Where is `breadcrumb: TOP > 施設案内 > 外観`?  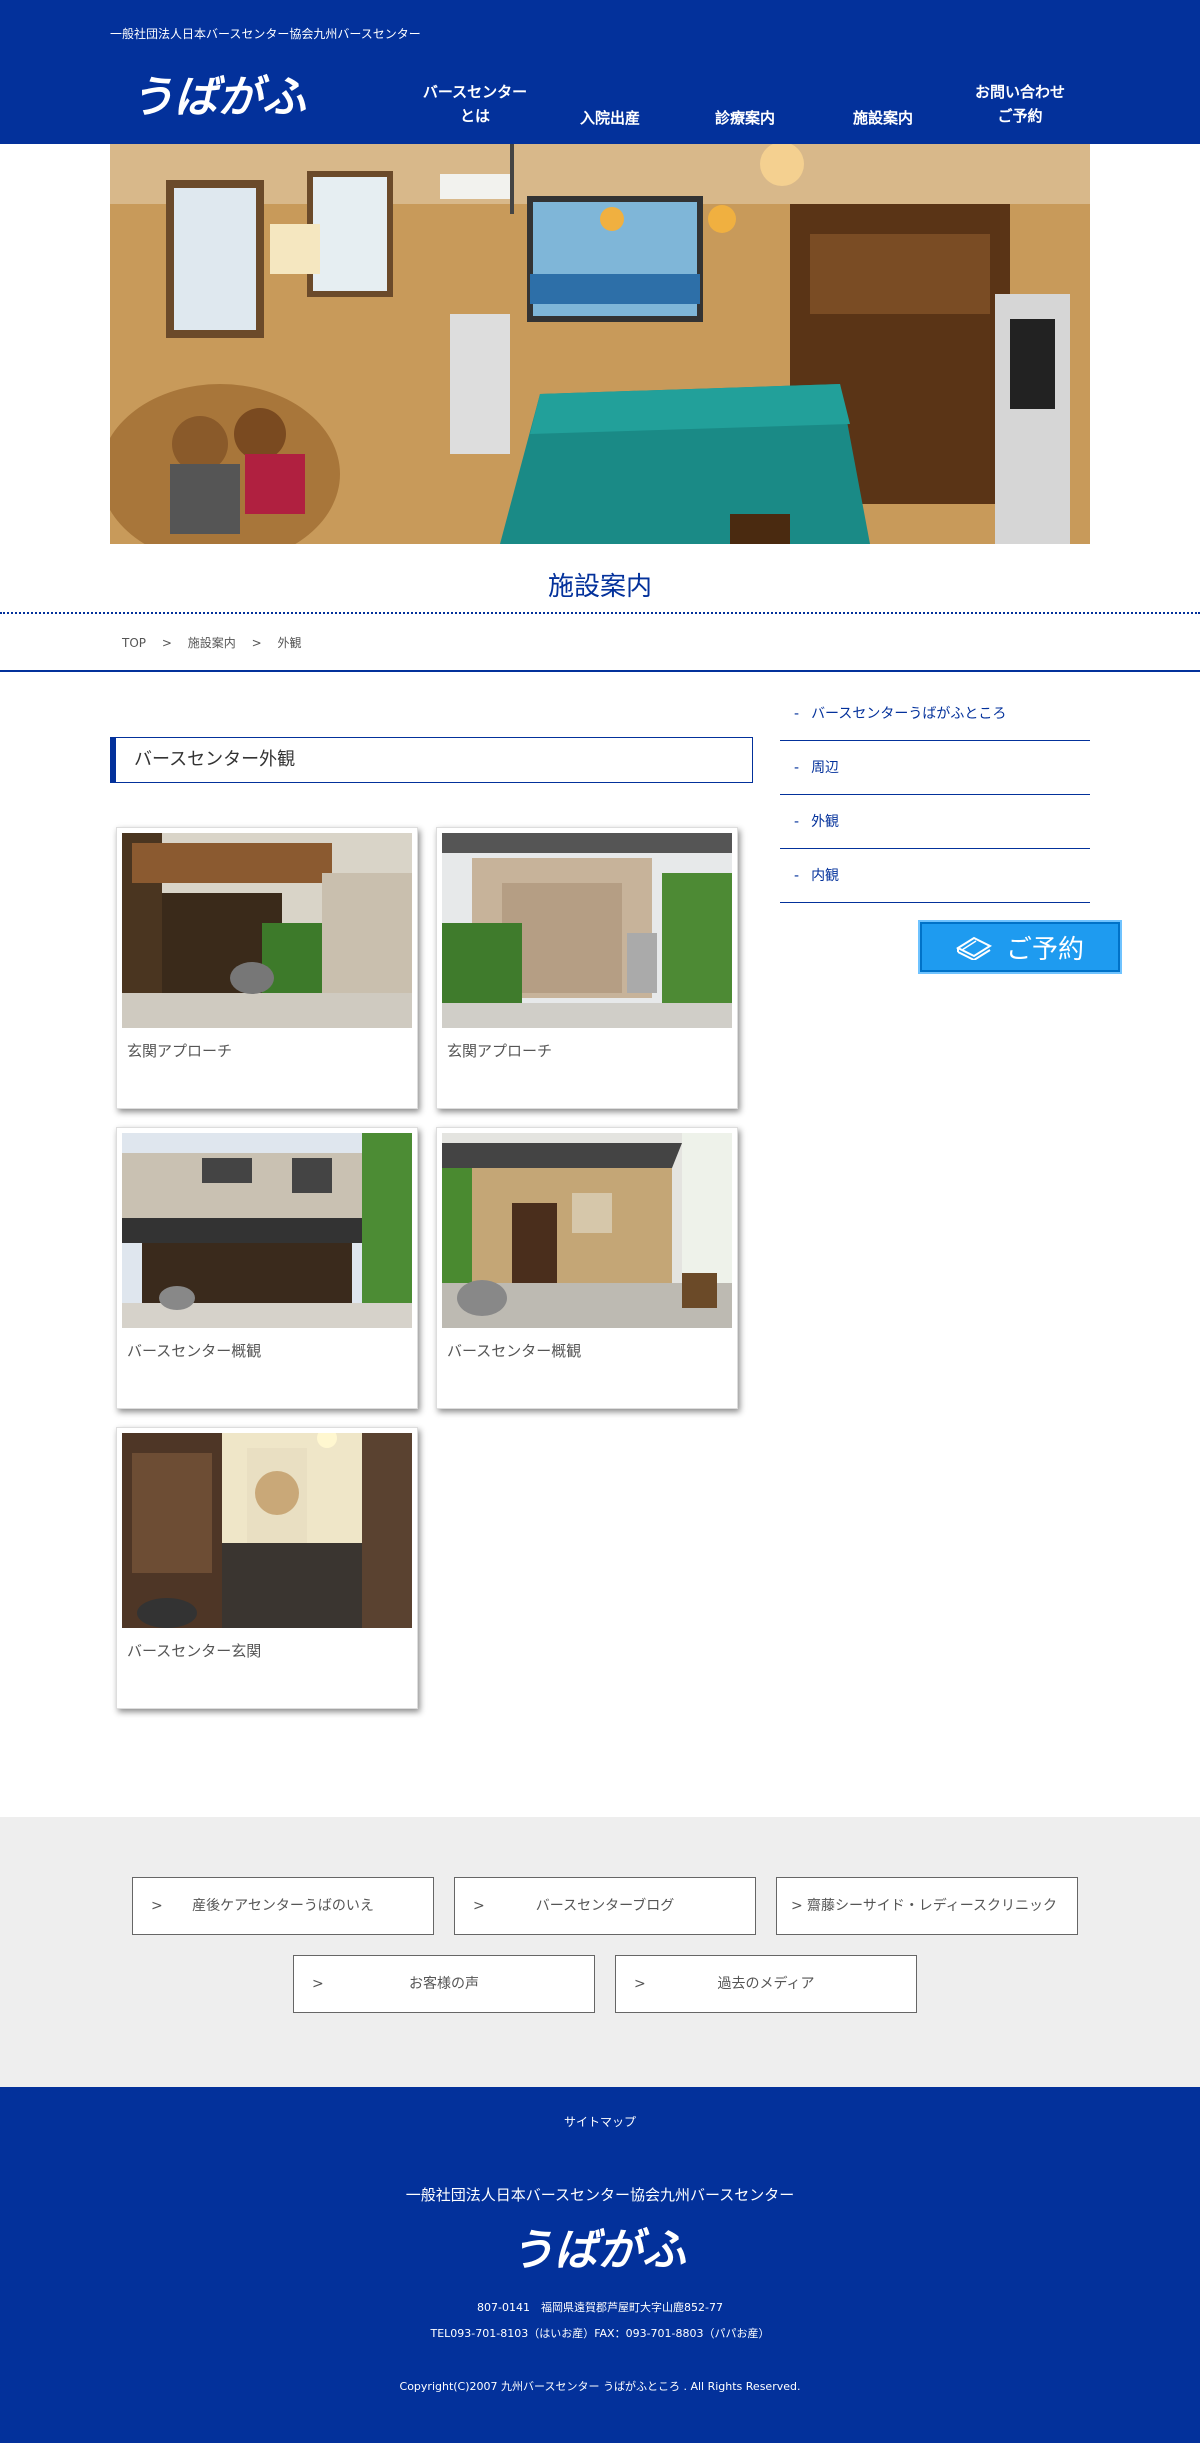
breadcrumb: TOP > 施設案内 > 外観 is located at coordinates (217, 642).